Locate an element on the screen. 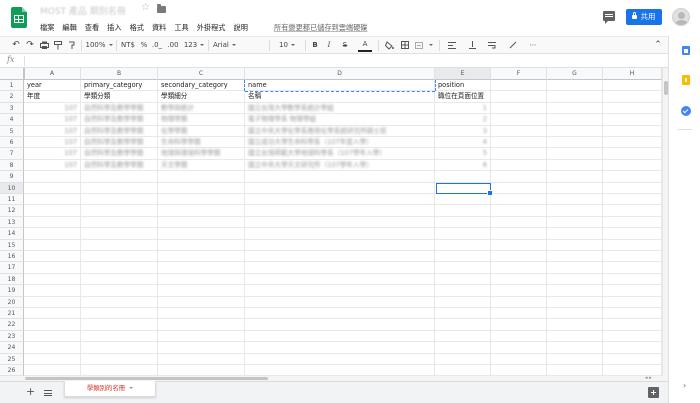 The height and width of the screenshot is (403, 700). expand-panel-icon: › is located at coordinates (684, 385).